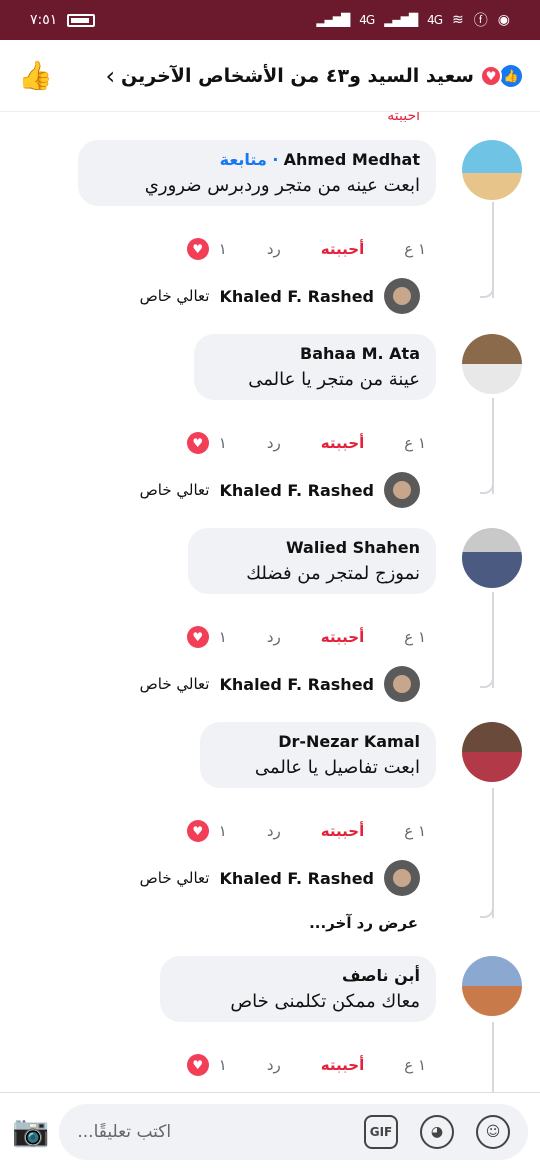  Describe the element at coordinates (318, 741) in the screenshot. I see `comment-author: Dr-Nezar Kamal` at that location.